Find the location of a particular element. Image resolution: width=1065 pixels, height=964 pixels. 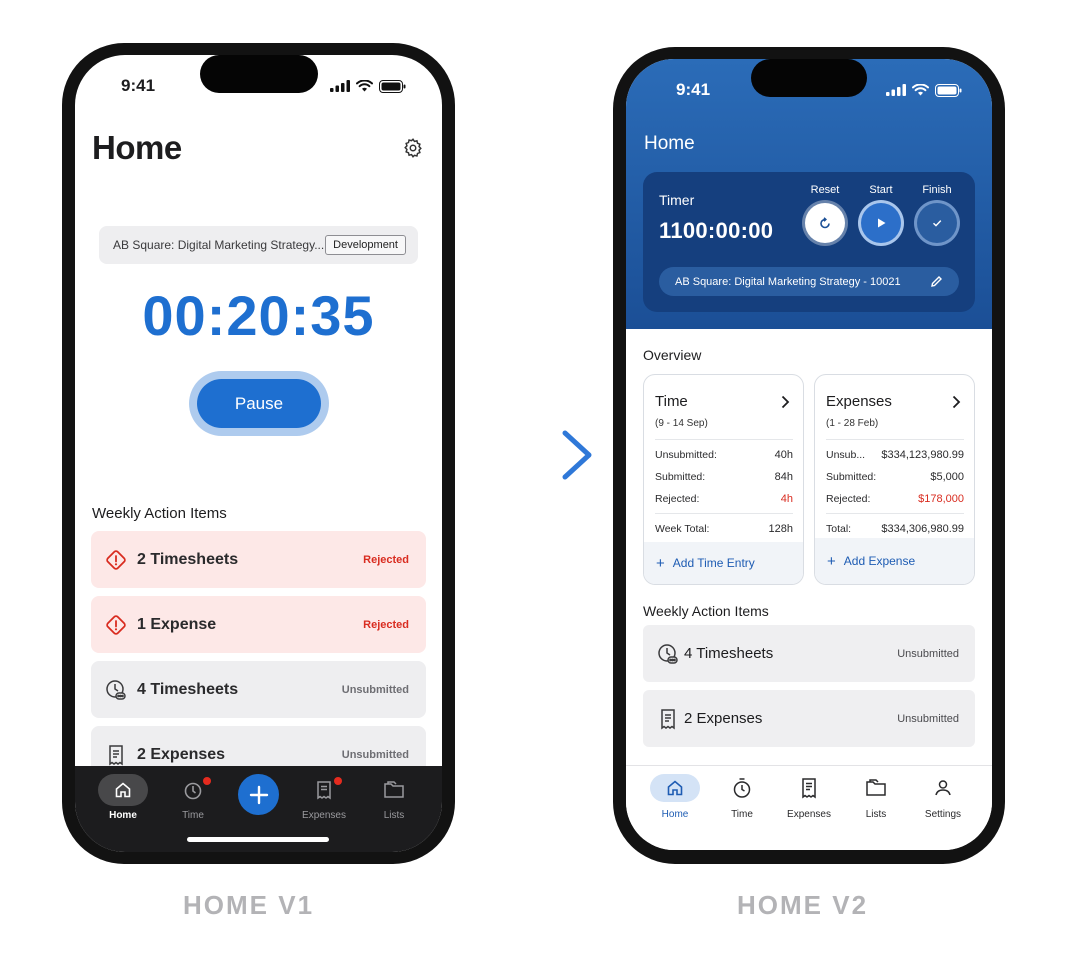

timer-display: 00:20:35 is located at coordinates (258, 315).